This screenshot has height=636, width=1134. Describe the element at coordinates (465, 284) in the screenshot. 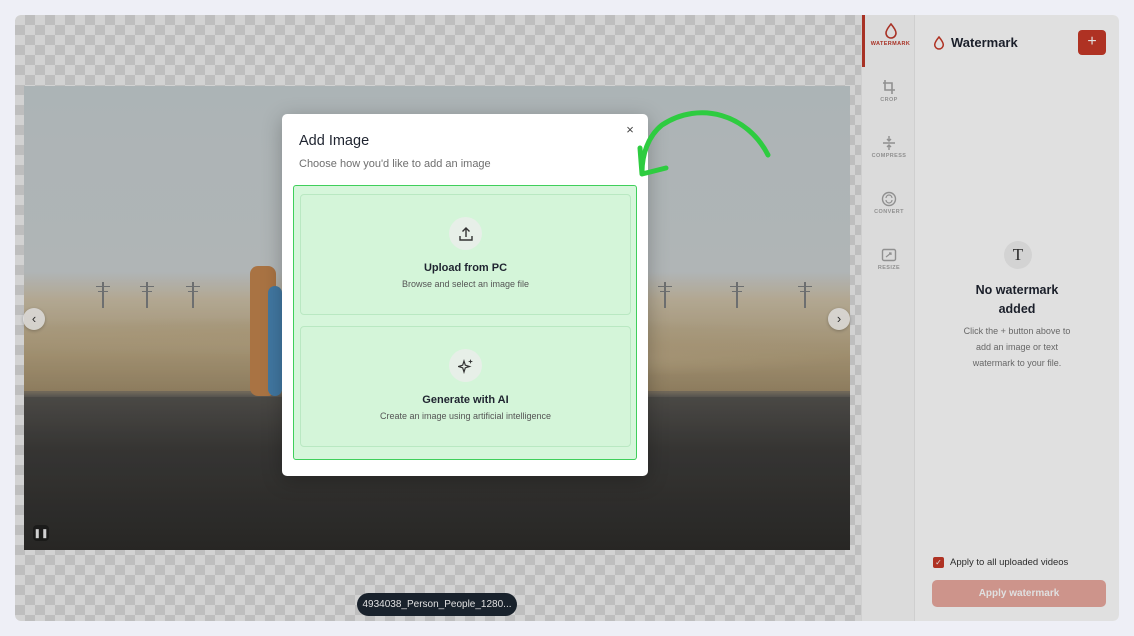

I see `option-description: Browse and select an image file` at that location.